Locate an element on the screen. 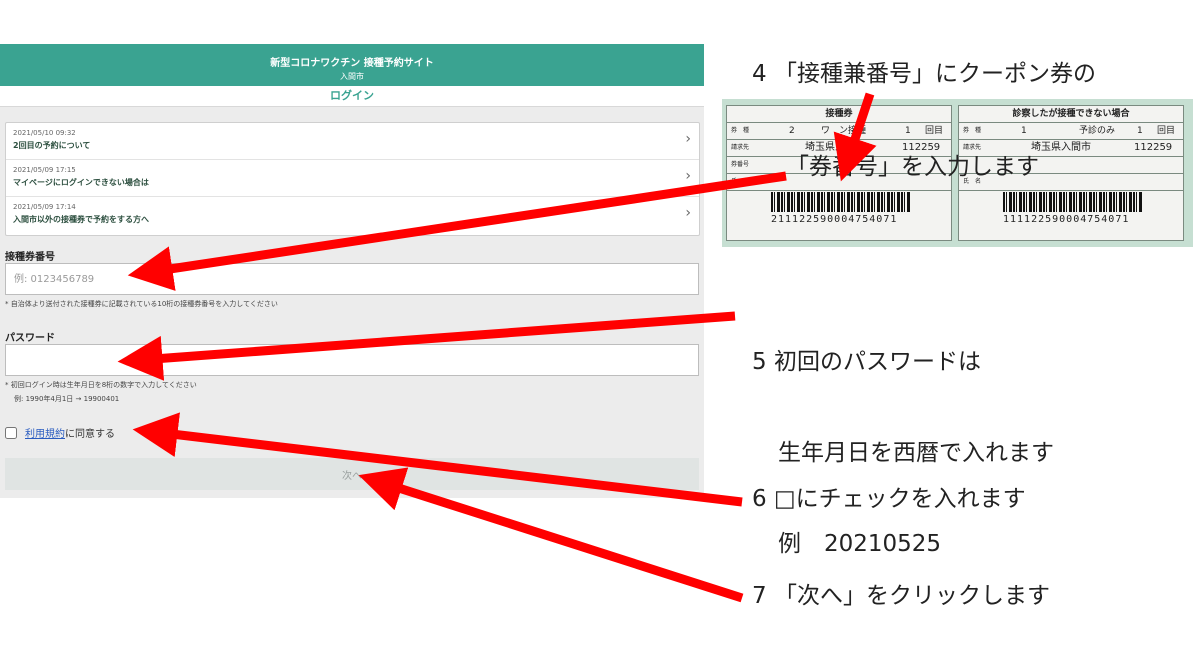 The width and height of the screenshot is (1193, 649). arrow-step4 is located at coordinates (457, 231).